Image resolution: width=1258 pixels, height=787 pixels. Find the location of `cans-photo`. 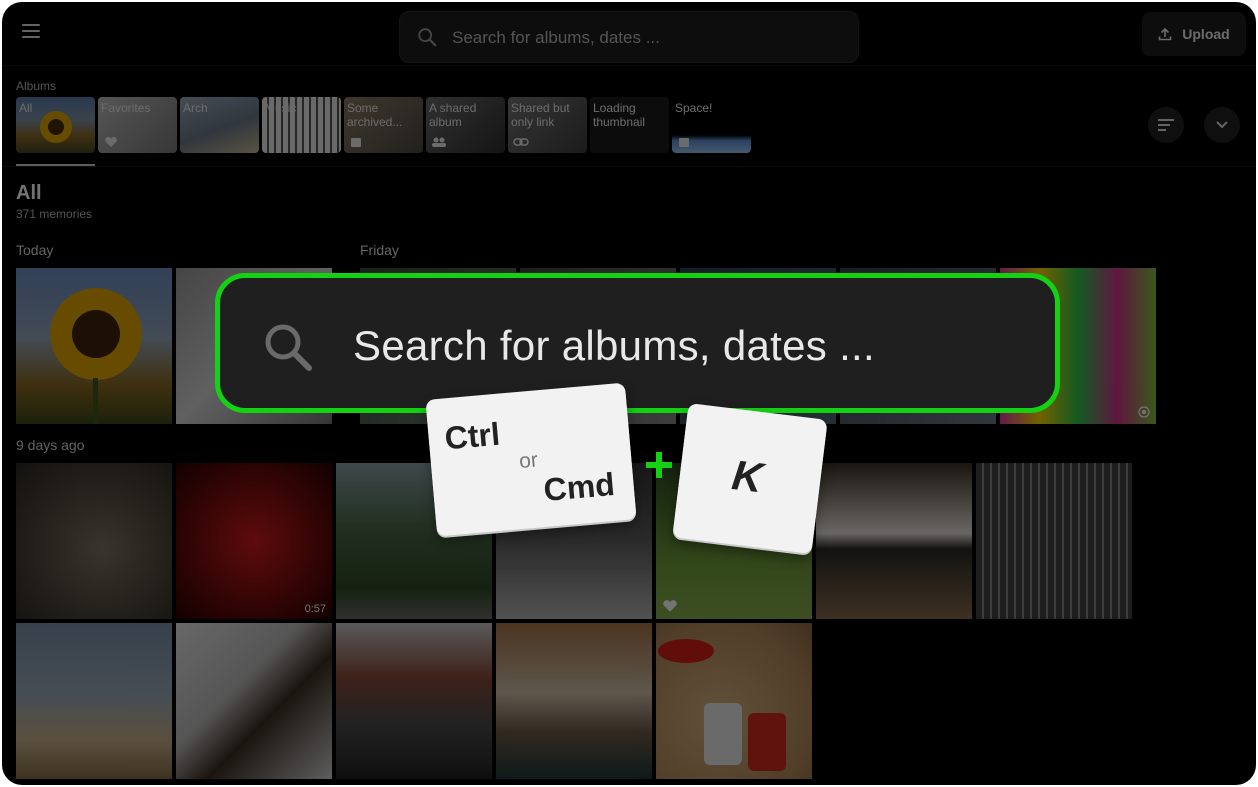

cans-photo is located at coordinates (722, 705).